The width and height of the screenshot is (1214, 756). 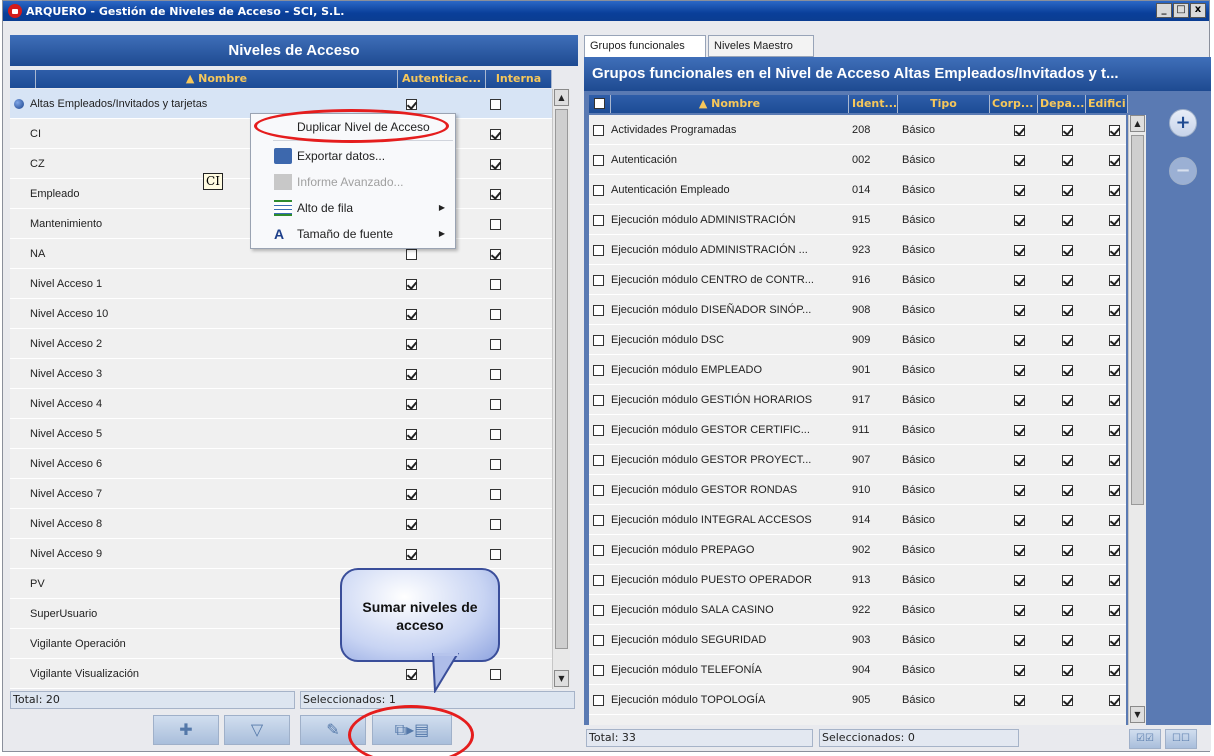 I want to click on tab-grupos-funcionales: Grupos funcionales, so click(x=645, y=46).